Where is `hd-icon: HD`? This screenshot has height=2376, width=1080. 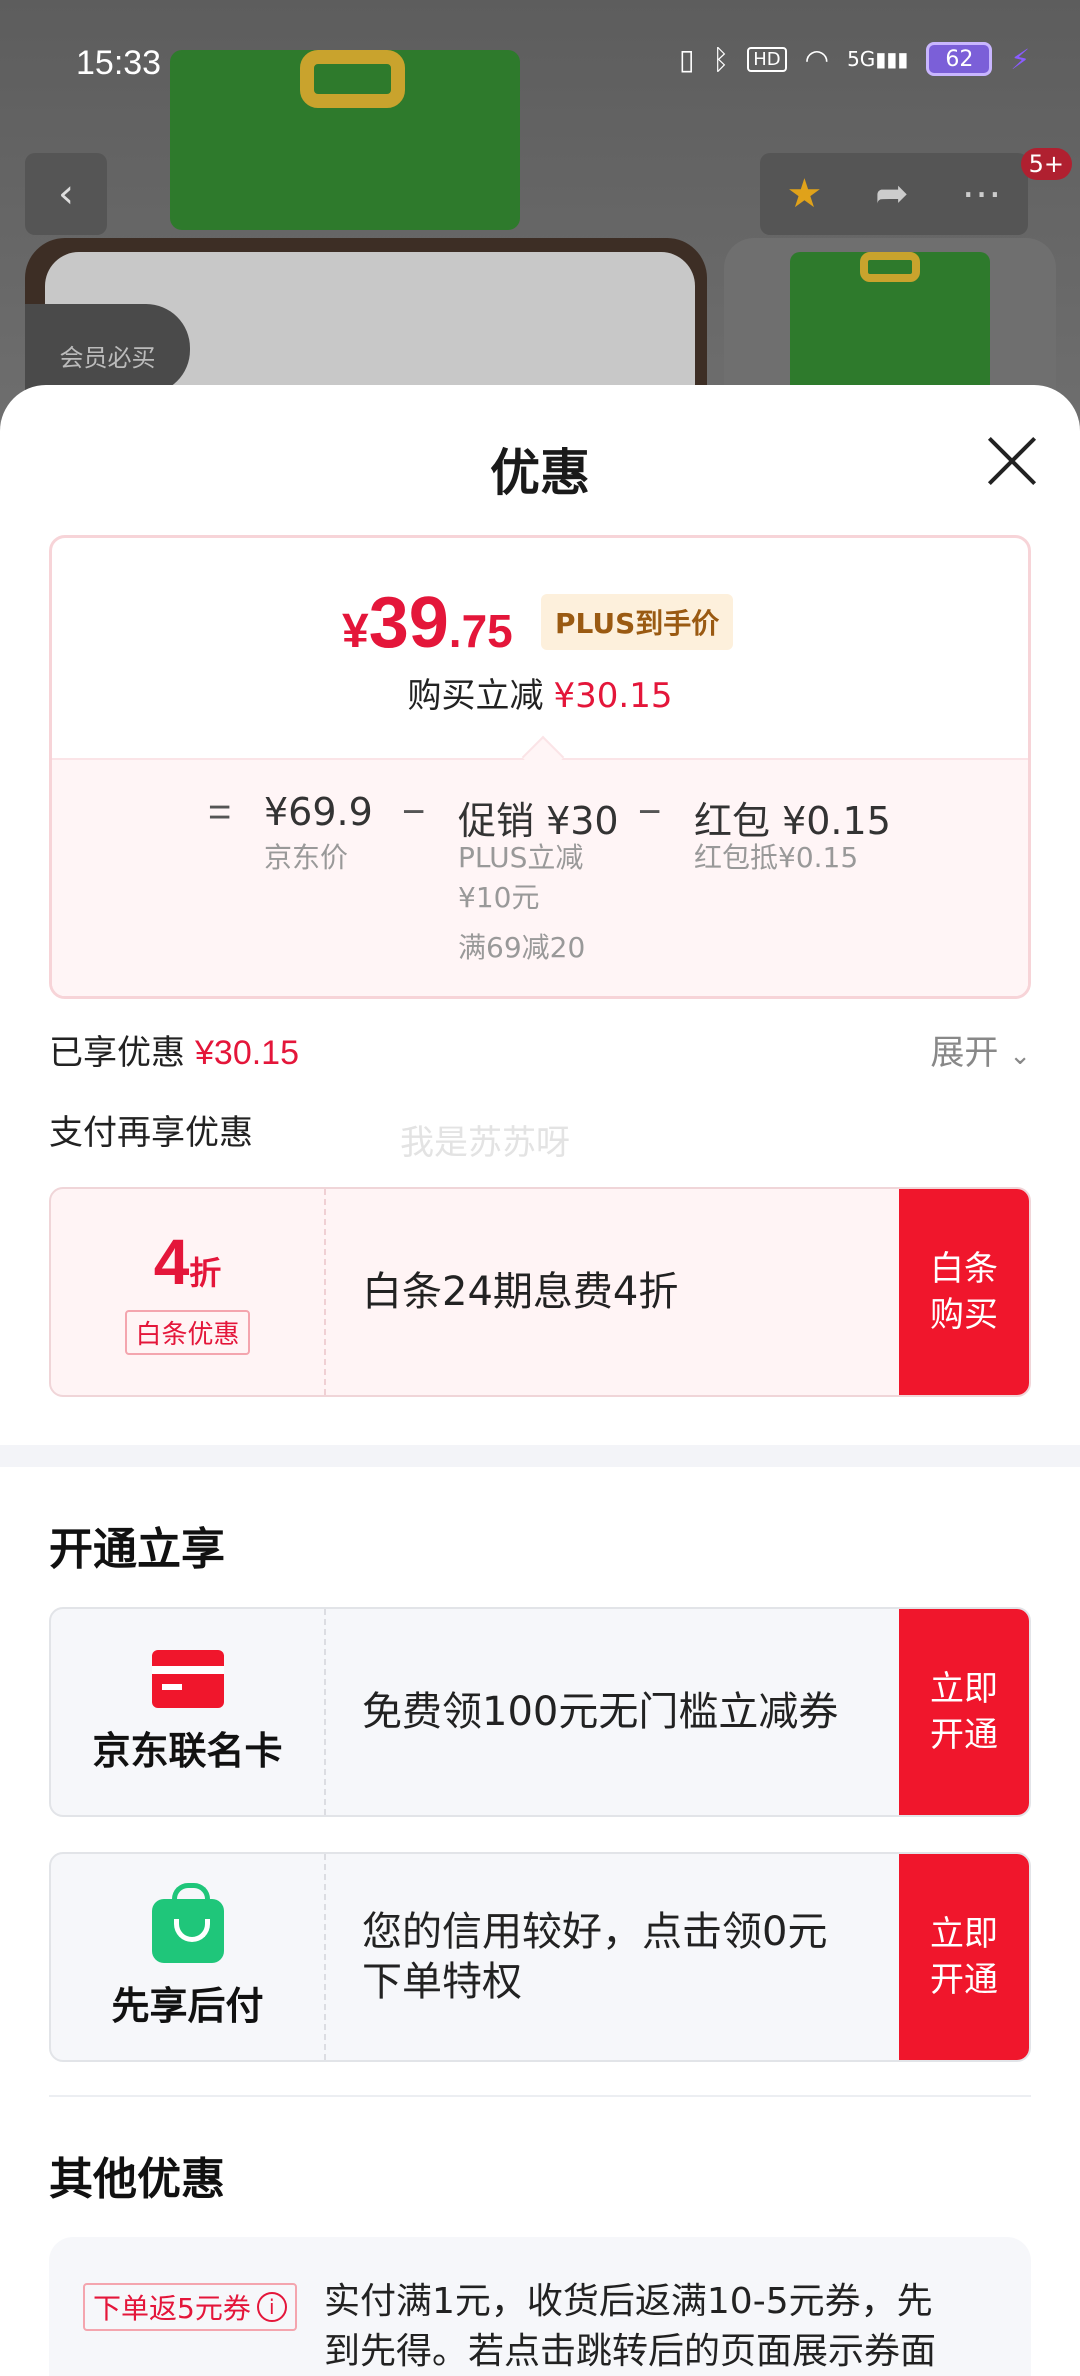 hd-icon: HD is located at coordinates (767, 59).